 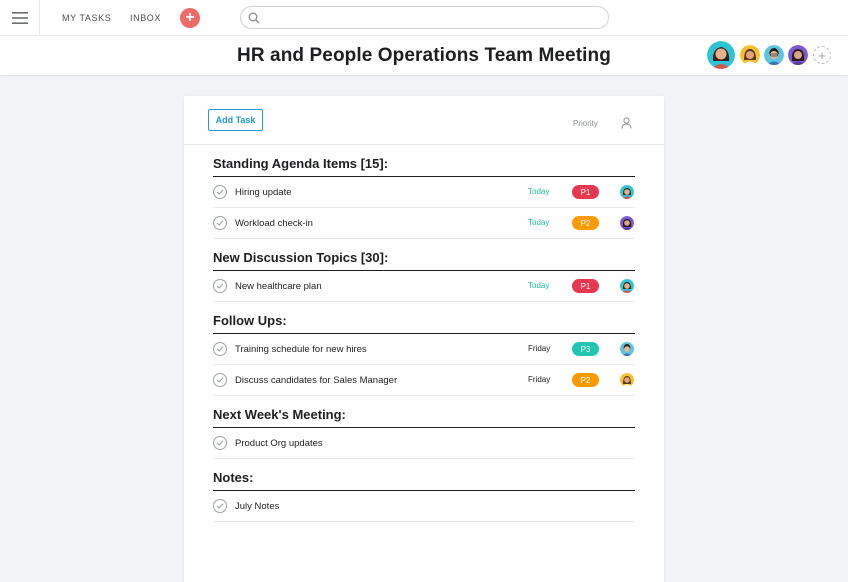 I want to click on section-header: New Discussion Topics [30]:, so click(x=424, y=255).